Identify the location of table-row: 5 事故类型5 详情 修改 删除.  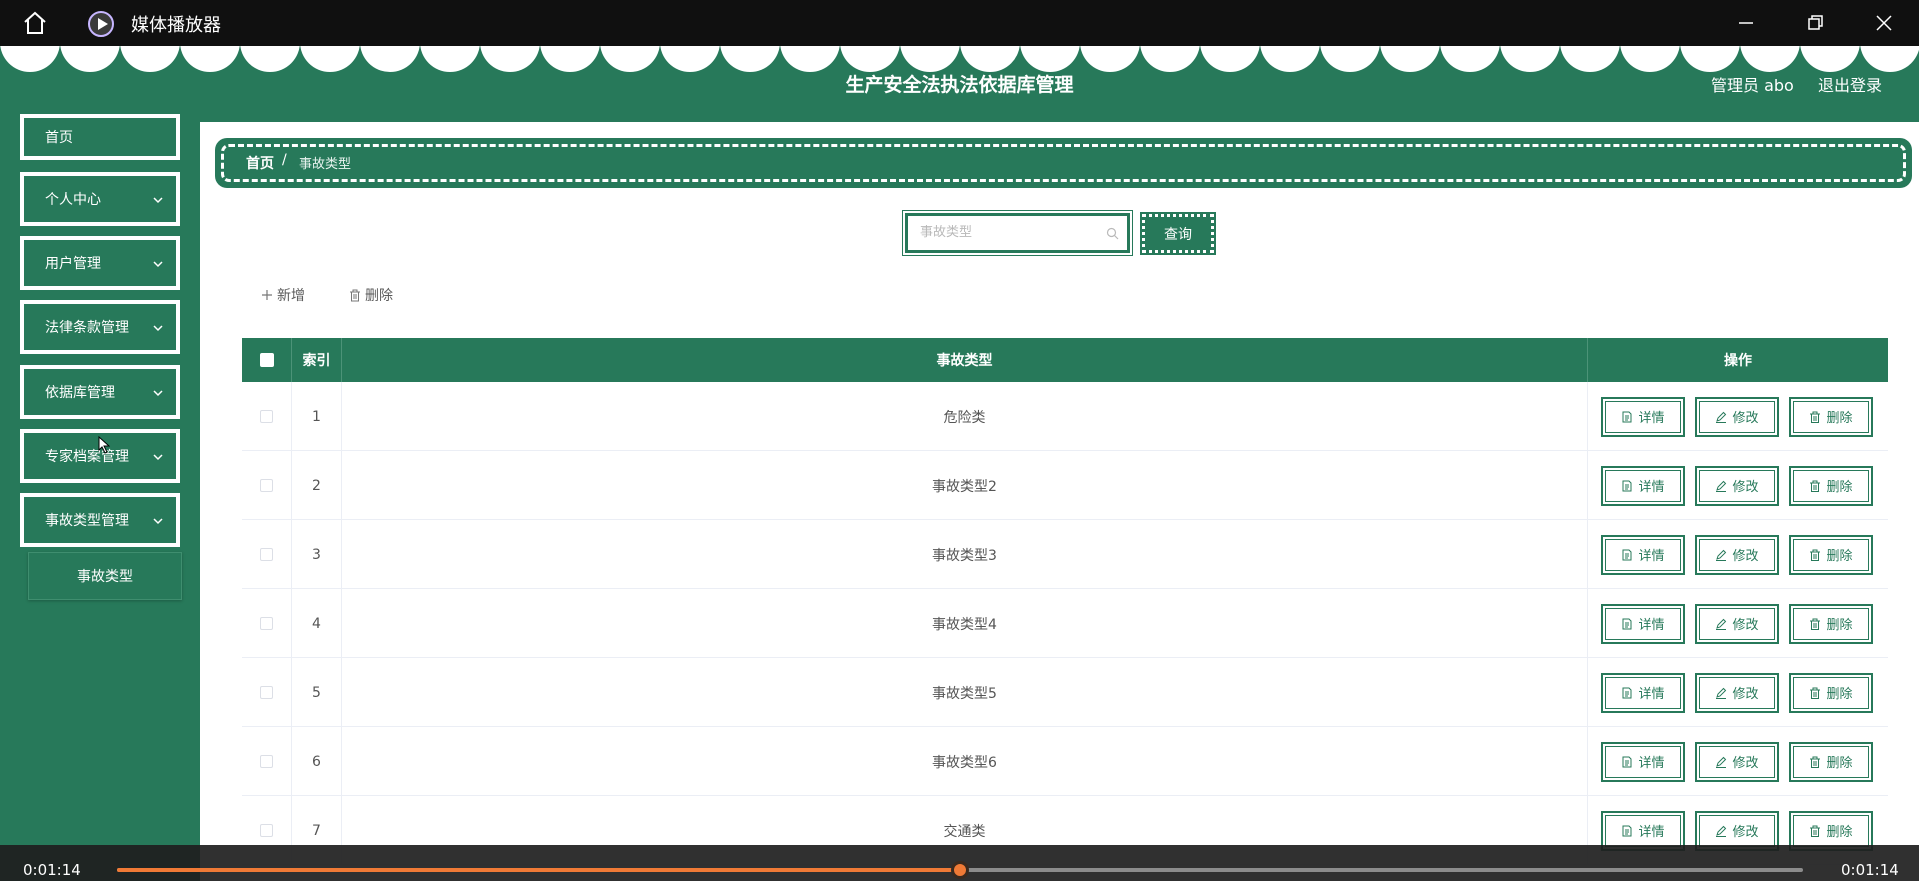
(1065, 692).